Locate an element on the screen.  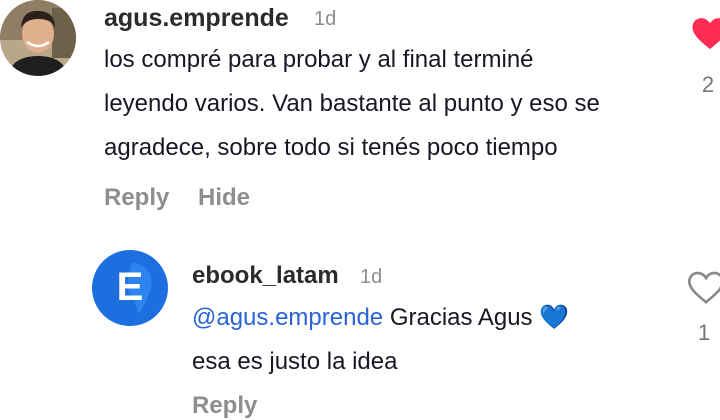
heart-outline-icon is located at coordinates (703, 287).